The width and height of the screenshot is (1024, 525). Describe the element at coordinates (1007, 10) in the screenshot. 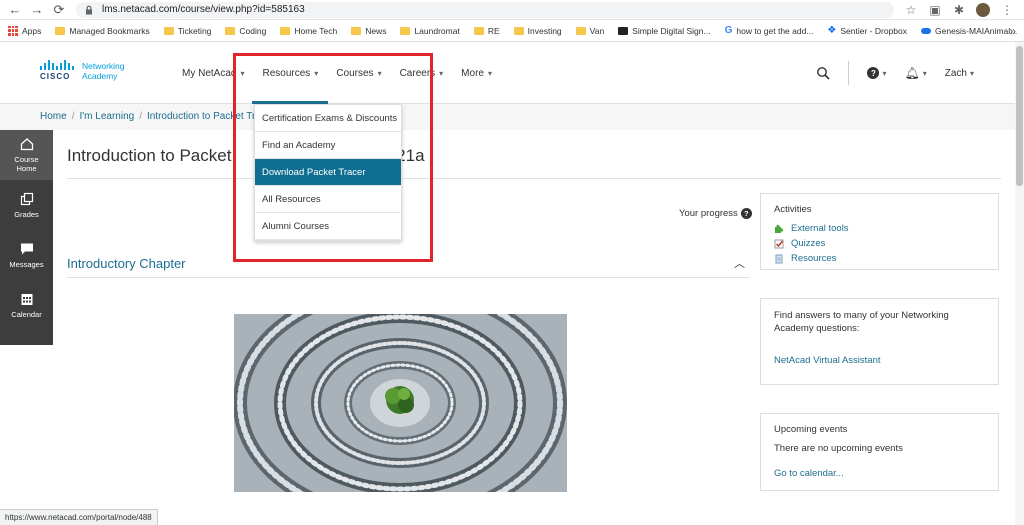

I see `menu-icon: ⋮` at that location.